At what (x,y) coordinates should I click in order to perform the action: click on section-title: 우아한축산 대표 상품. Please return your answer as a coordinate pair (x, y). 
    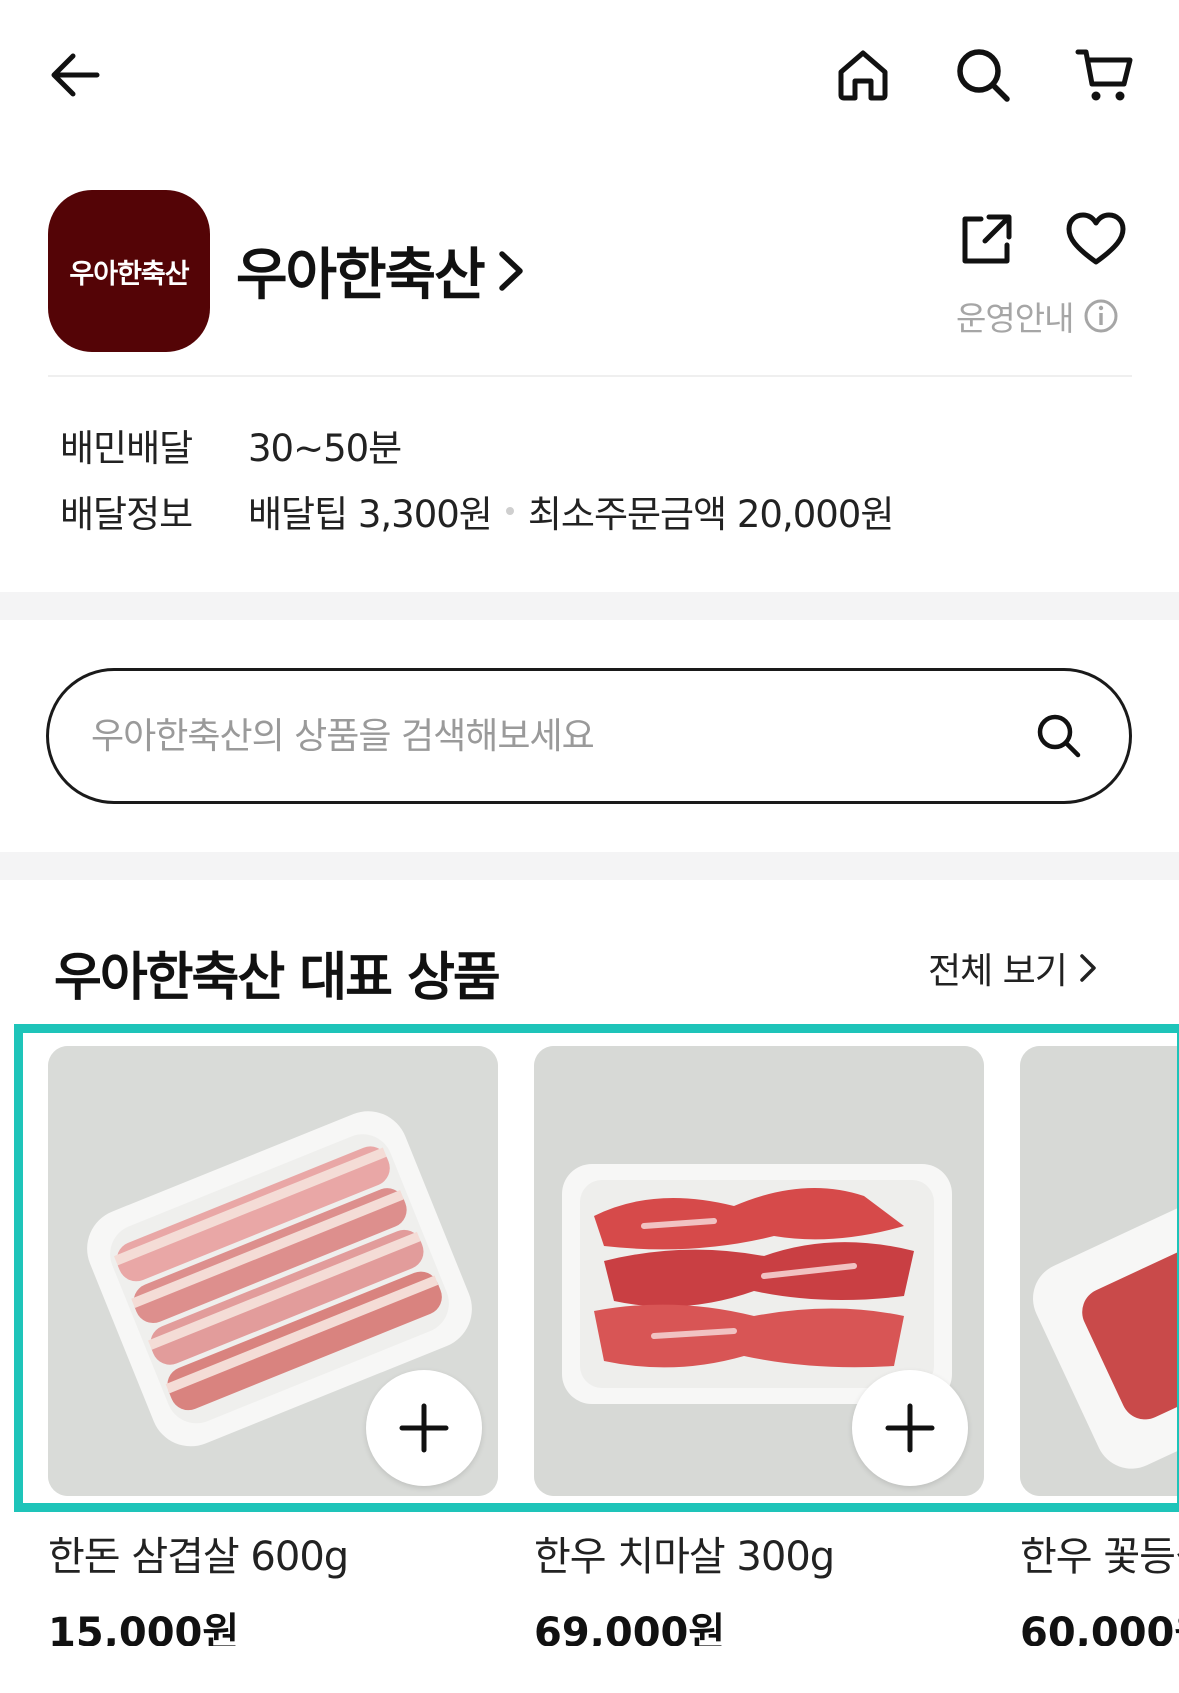
    Looking at the image, I should click on (277, 978).